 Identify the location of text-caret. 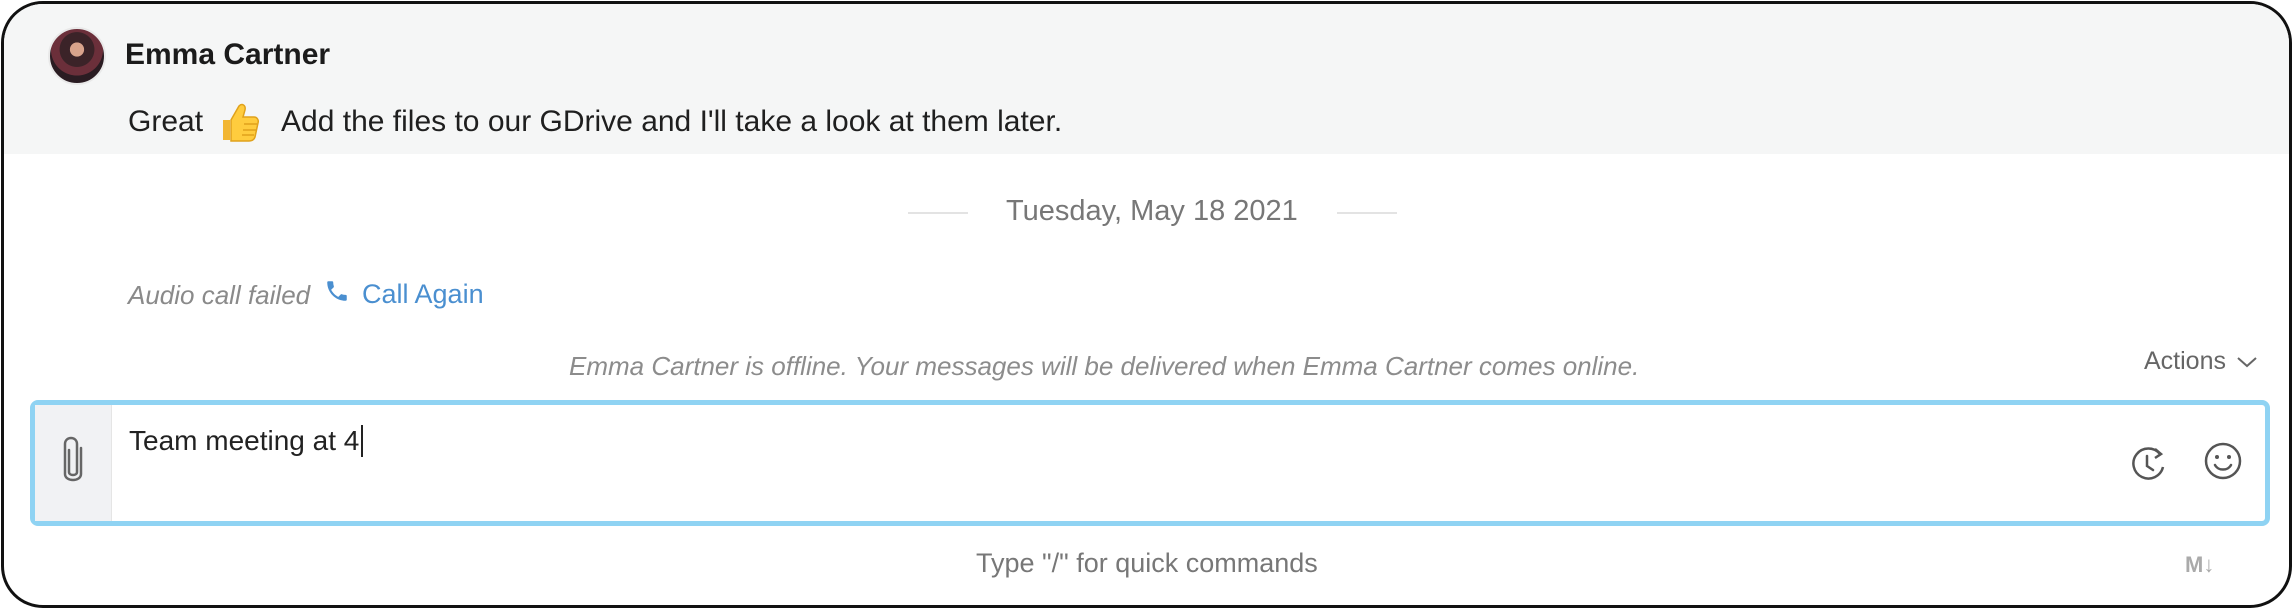
(362, 441).